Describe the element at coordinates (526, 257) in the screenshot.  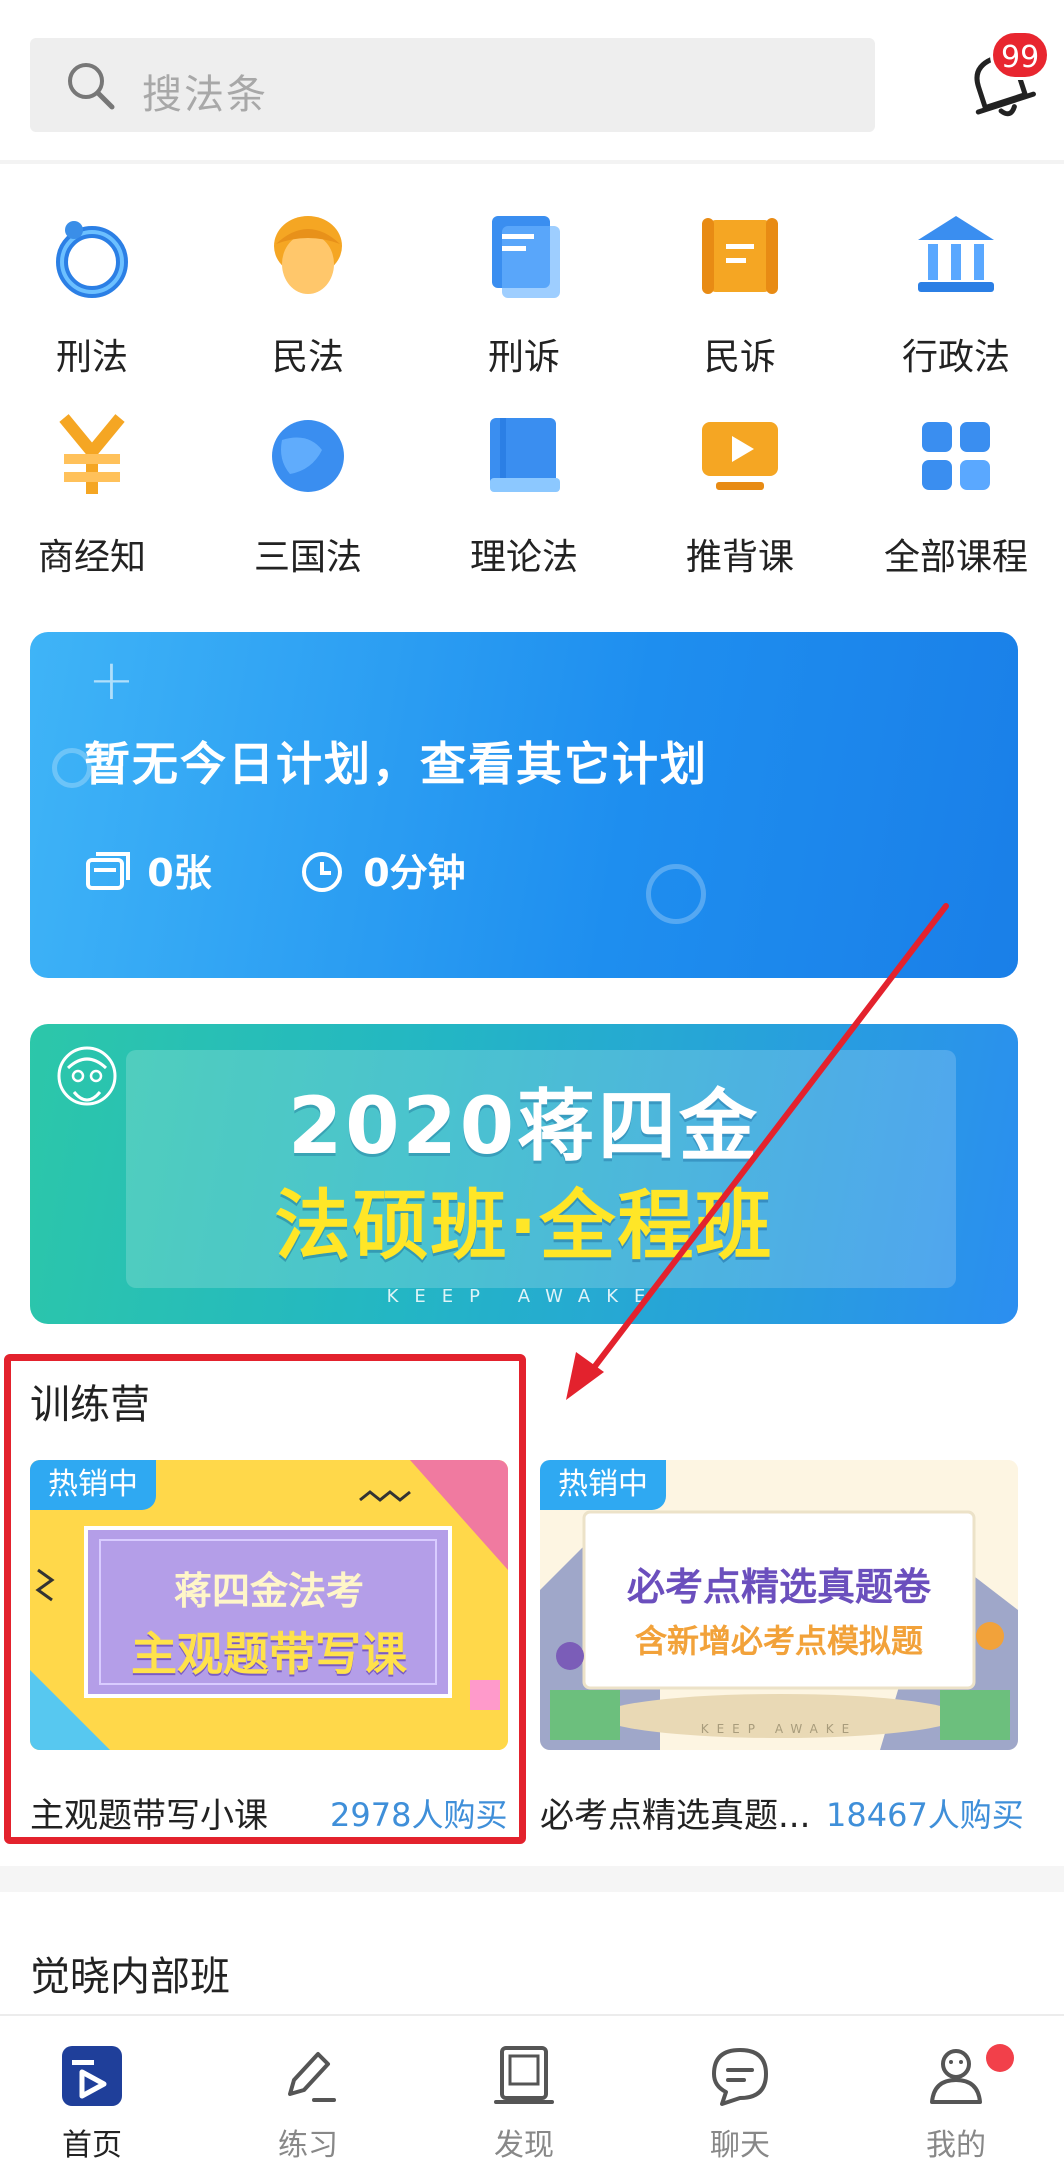
I see `document-icon` at that location.